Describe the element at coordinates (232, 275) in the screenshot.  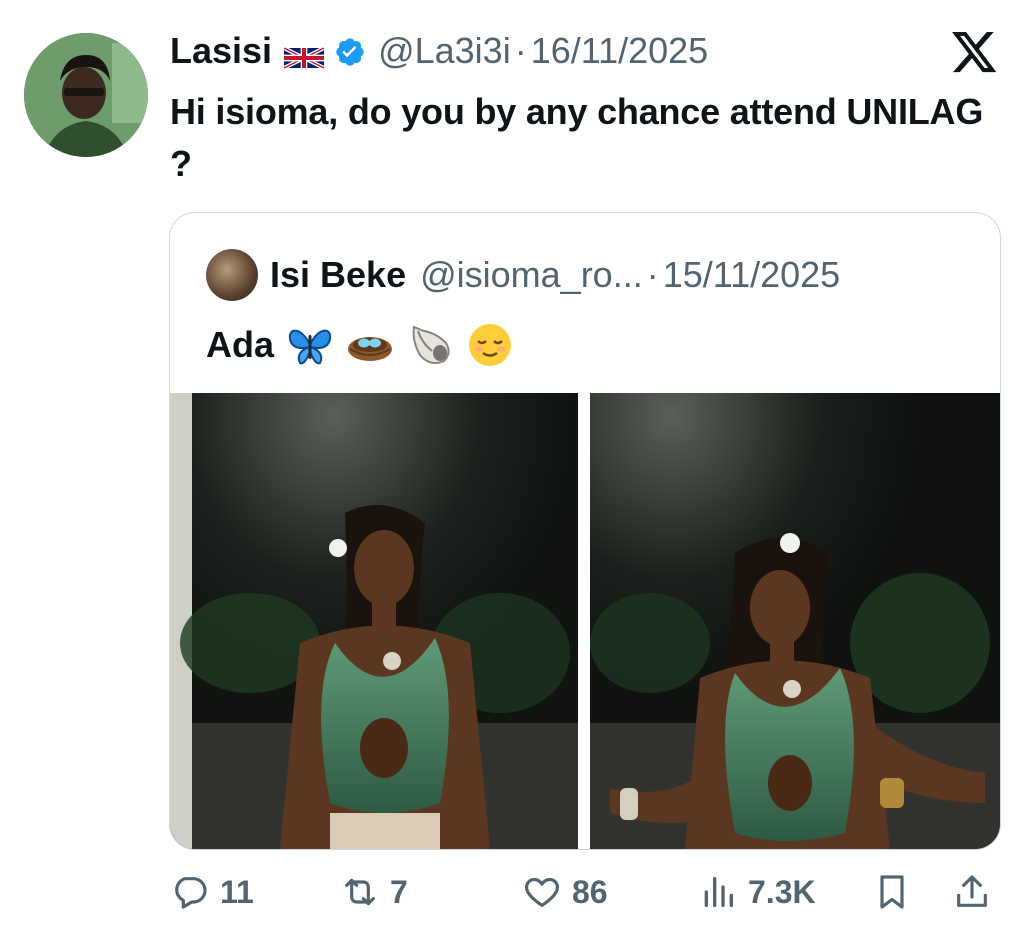
I see `quoted-author-avatar` at that location.